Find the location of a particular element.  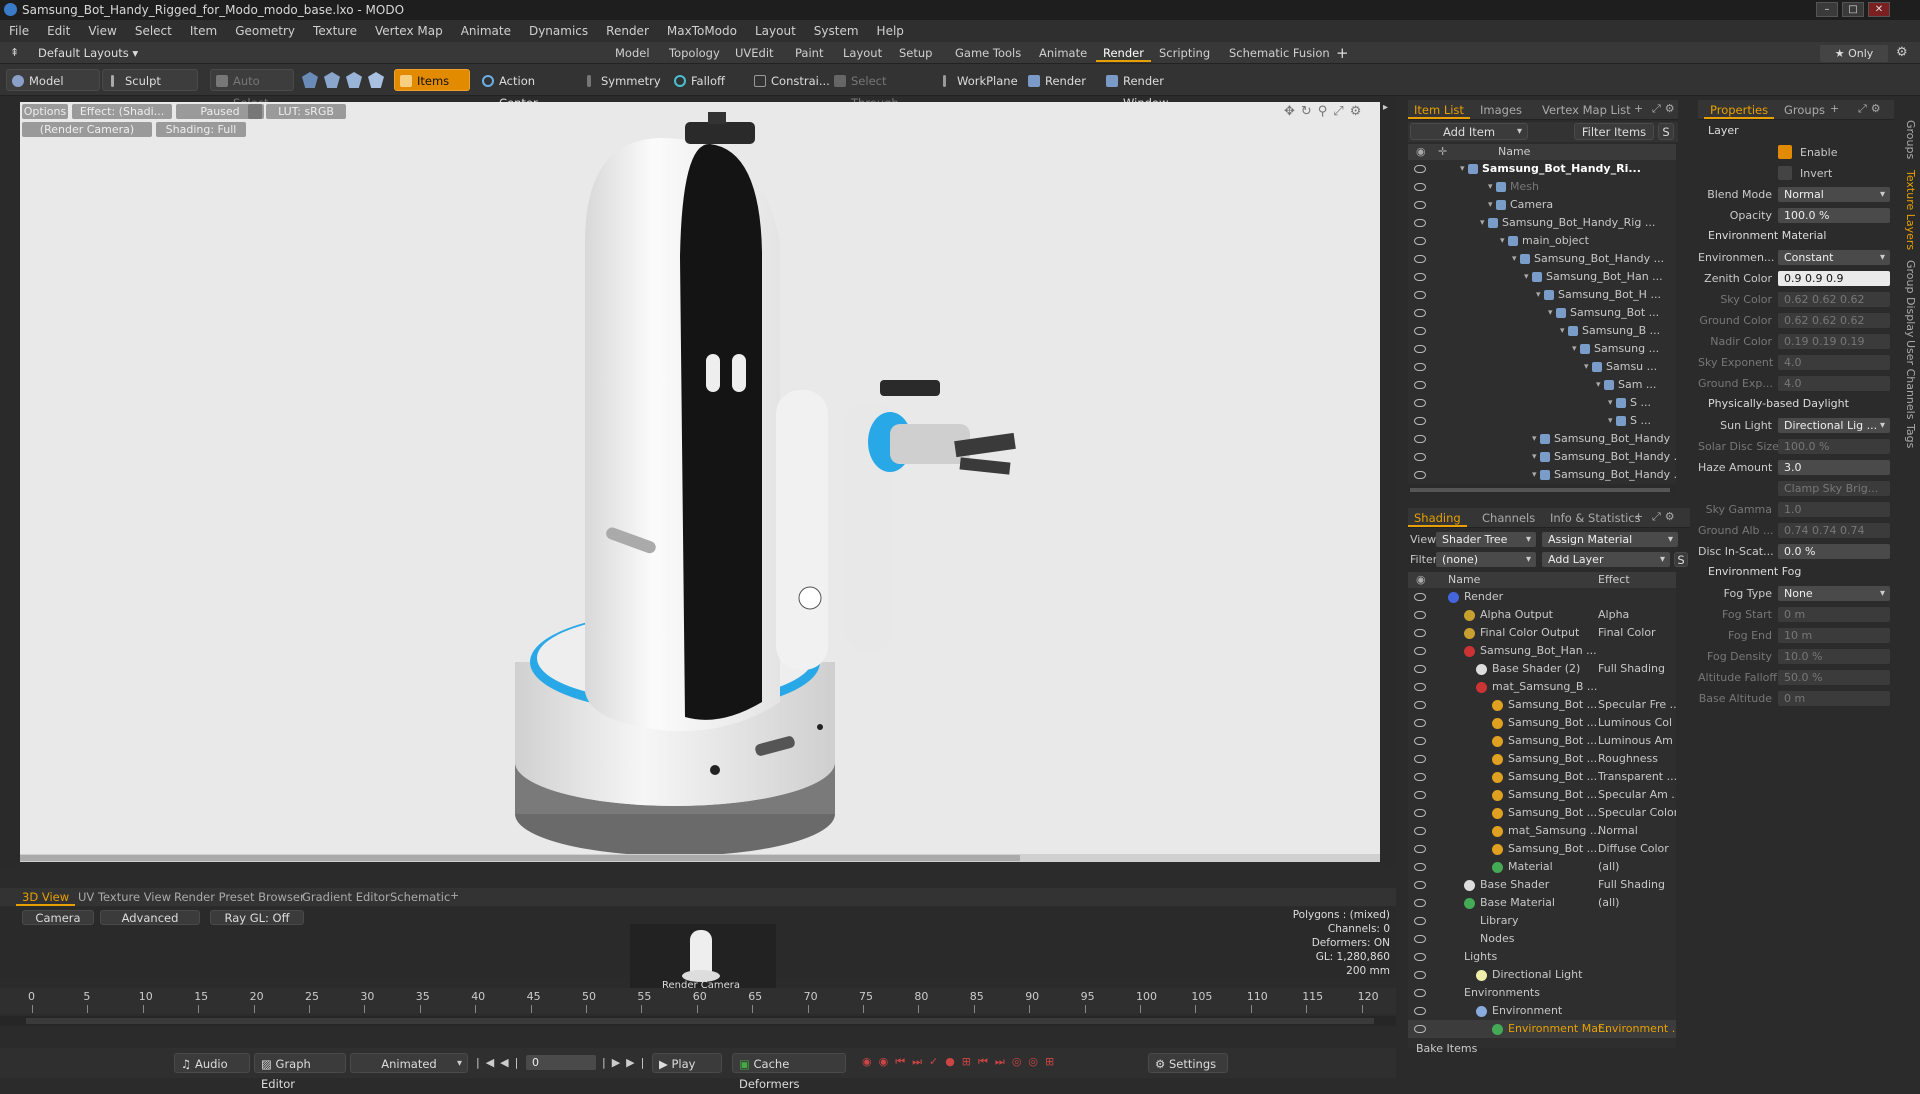

menu-layout: Layout is located at coordinates (775, 31).